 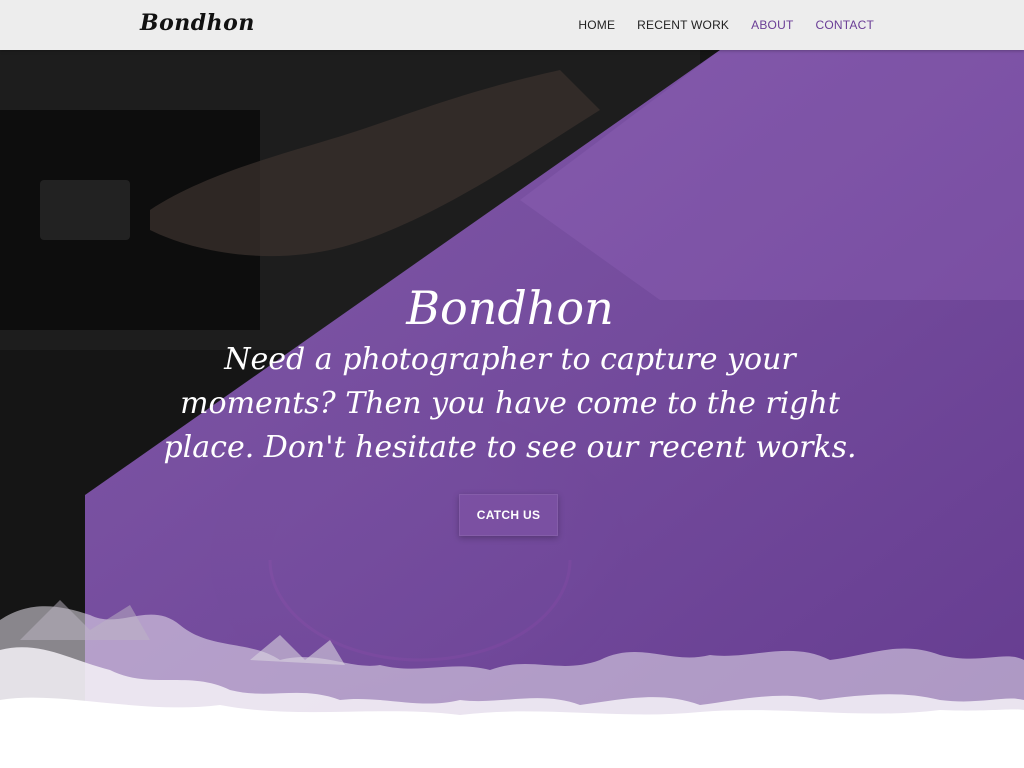 What do you see at coordinates (510, 308) in the screenshot?
I see `hero-title: Bondhon` at bounding box center [510, 308].